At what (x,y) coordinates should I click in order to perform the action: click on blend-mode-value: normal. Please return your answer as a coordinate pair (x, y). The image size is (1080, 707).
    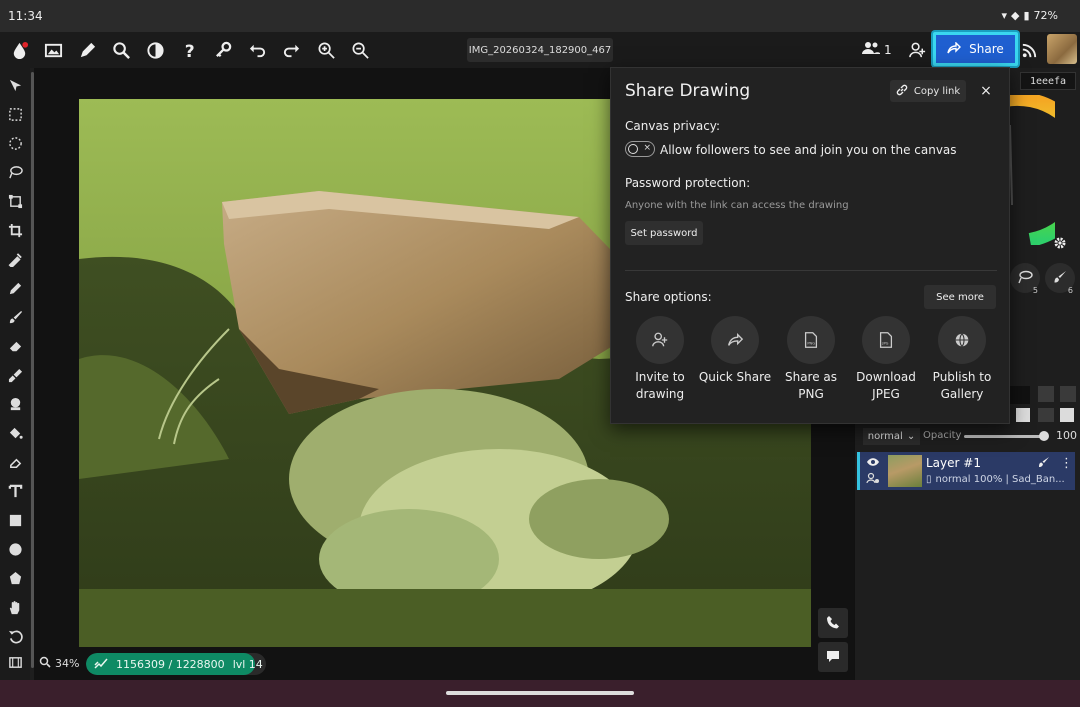
    Looking at the image, I should click on (885, 436).